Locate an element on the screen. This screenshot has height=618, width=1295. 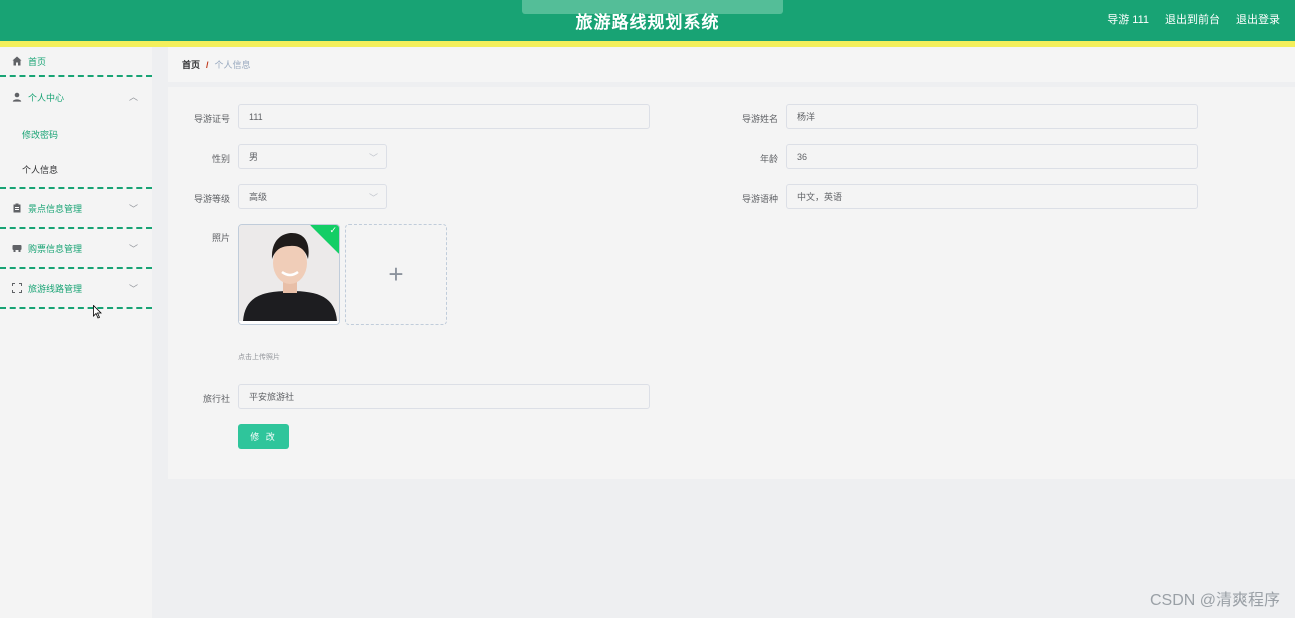
exit-to-front-link: 退出到前台 is located at coordinates (1192, 19).